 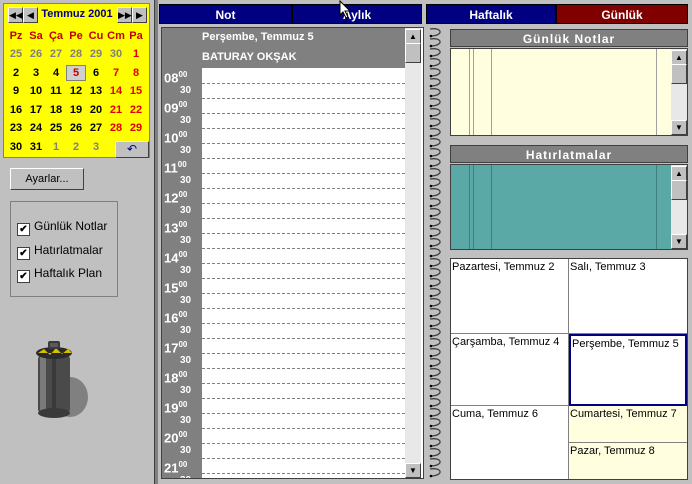 I want to click on reminders-area: ▲ ▼, so click(x=569, y=207).